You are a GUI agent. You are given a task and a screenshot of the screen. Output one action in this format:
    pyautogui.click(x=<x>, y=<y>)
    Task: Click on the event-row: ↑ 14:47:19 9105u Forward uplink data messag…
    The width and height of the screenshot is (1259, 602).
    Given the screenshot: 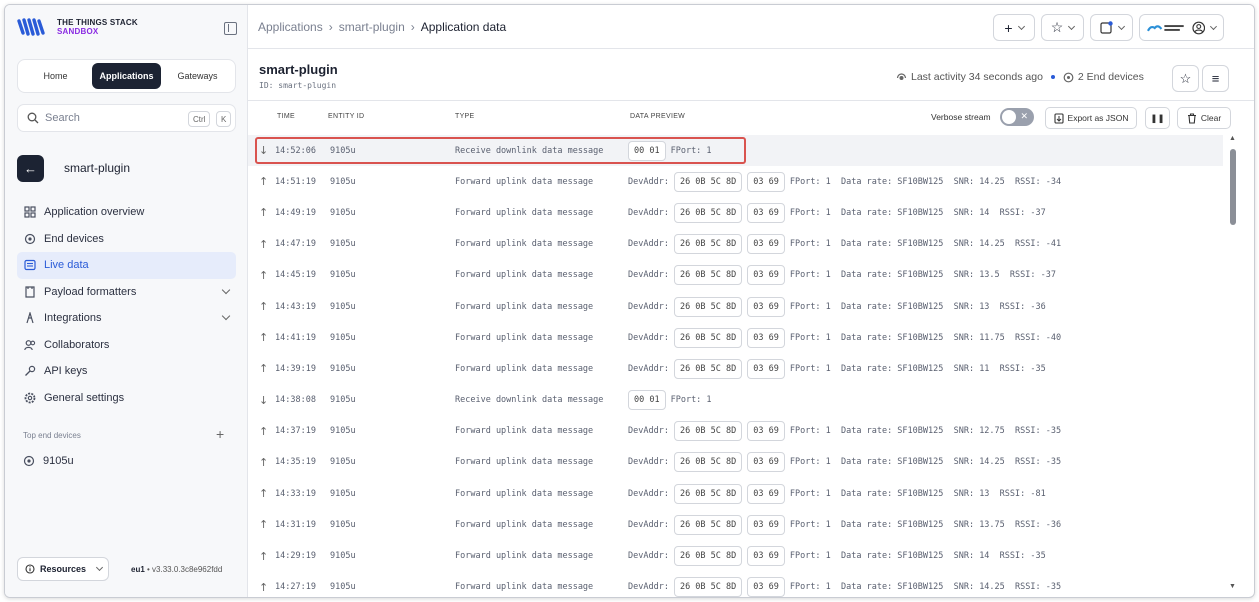 What is the action you would take?
    pyautogui.click(x=735, y=244)
    